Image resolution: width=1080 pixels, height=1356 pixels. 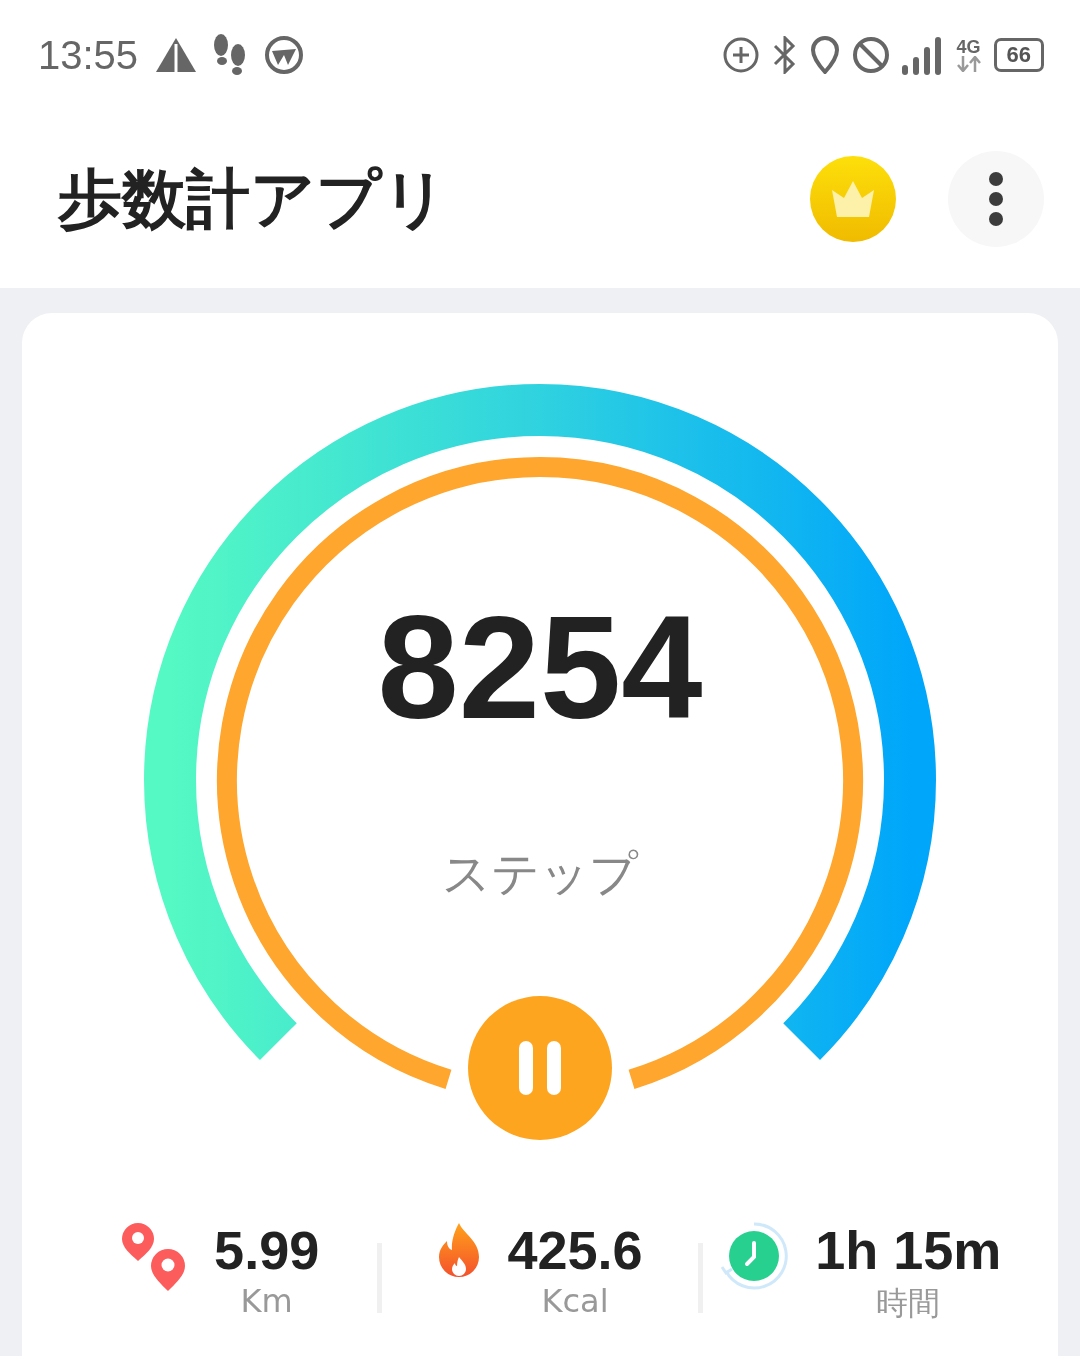 What do you see at coordinates (266, 1301) in the screenshot?
I see `stat-label: Km` at bounding box center [266, 1301].